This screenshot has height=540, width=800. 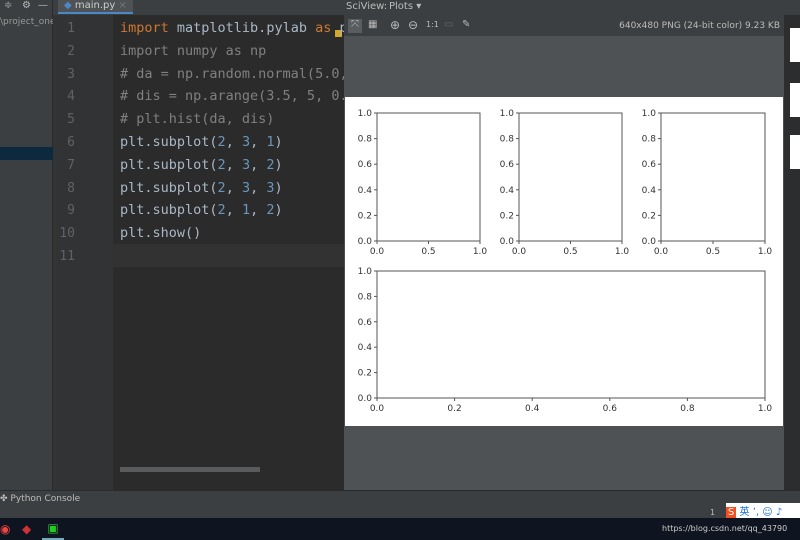 I want to click on chrome-icon: ◉, so click(x=5, y=529).